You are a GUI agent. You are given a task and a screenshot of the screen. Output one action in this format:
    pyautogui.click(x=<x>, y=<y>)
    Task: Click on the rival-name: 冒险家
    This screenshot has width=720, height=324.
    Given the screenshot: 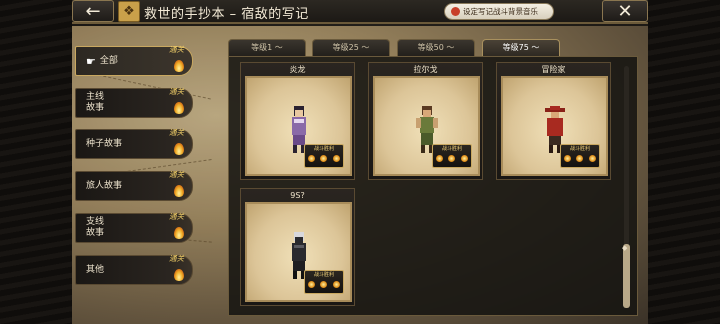 What is the action you would take?
    pyautogui.click(x=553, y=69)
    